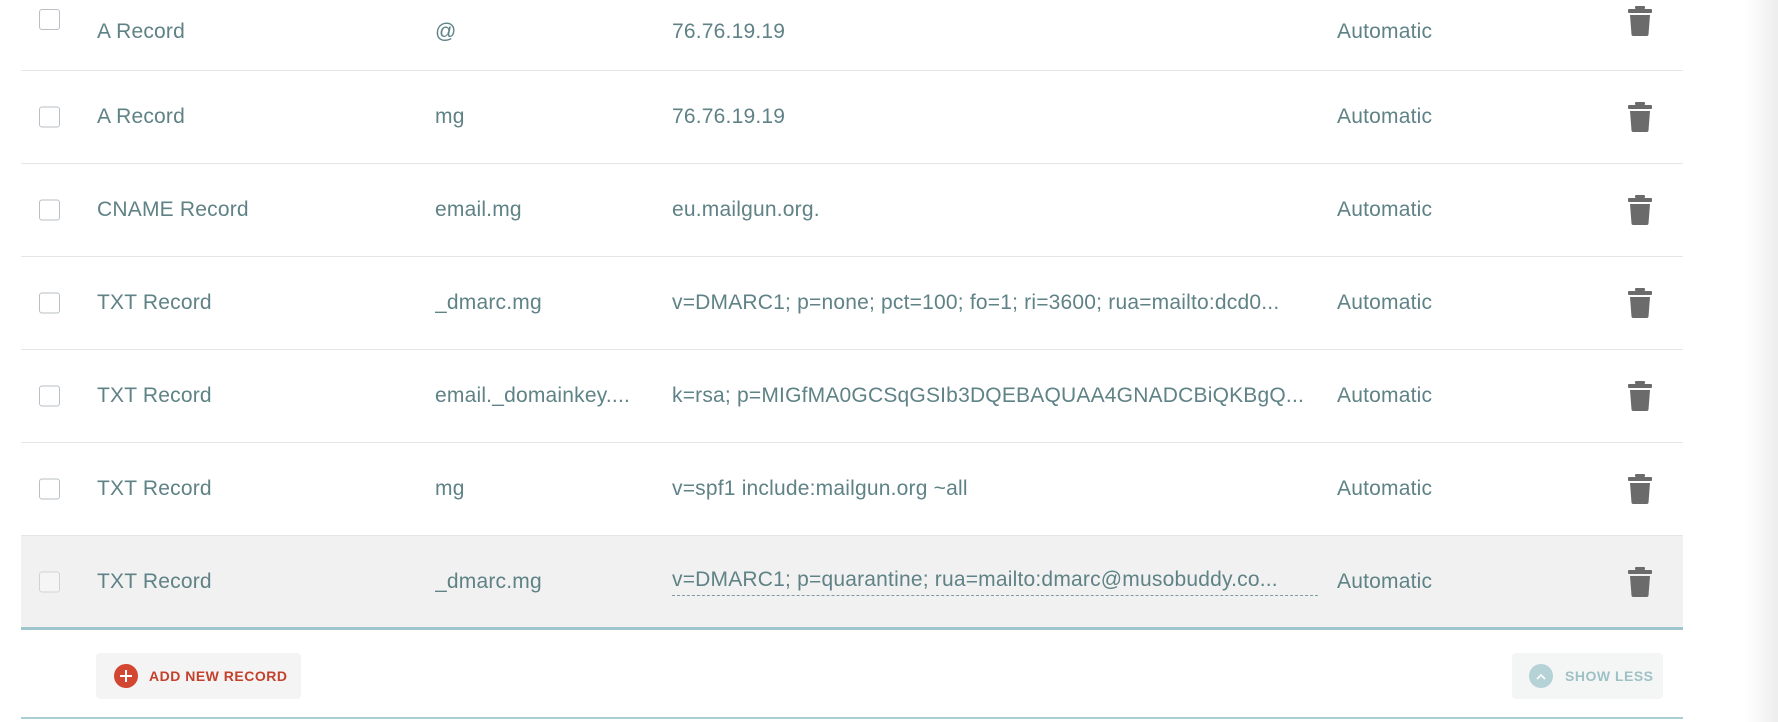  What do you see at coordinates (995, 210) in the screenshot?
I see `record-value: eu.mailgun.org.` at bounding box center [995, 210].